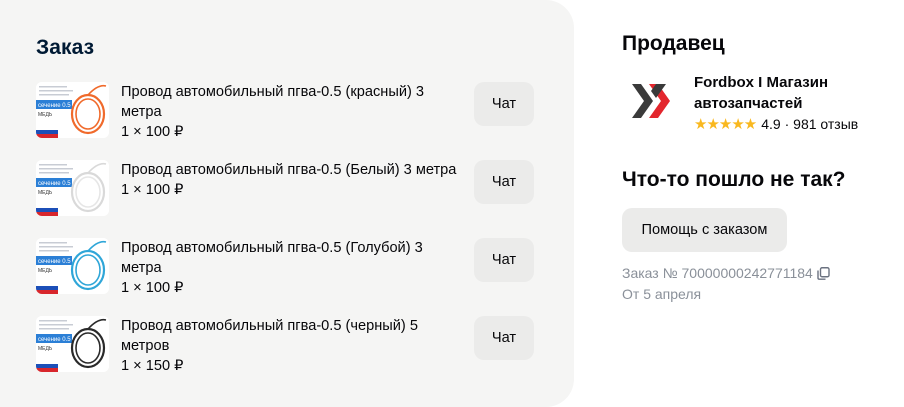 This screenshot has height=407, width=904. I want to click on rating-stars-icon: ★★★★★, so click(725, 124).